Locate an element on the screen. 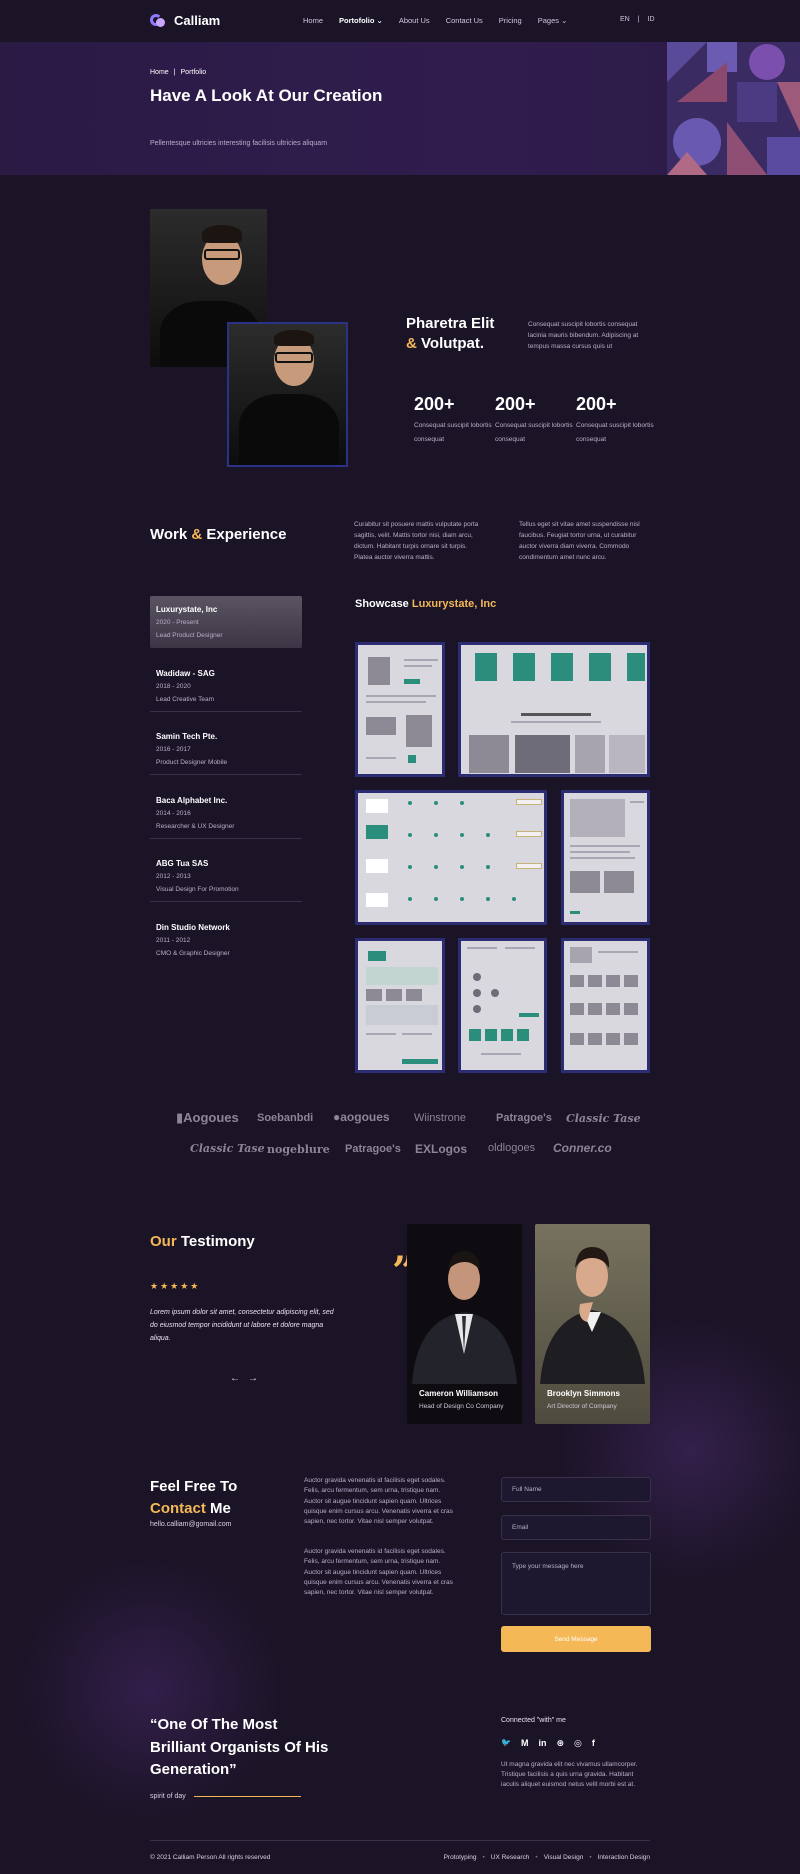 This screenshot has height=1874, width=800. stat-label: Consequat suscipit lobortis consequat is located at coordinates (453, 432).